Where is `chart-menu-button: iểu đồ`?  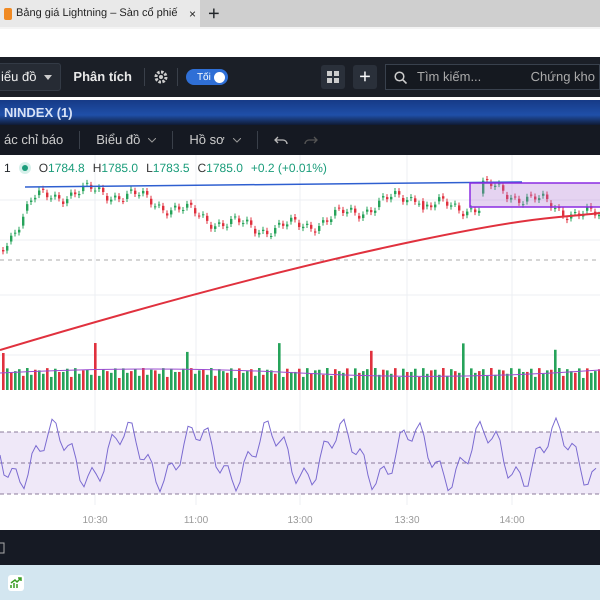
chart-menu-button: iểu đồ is located at coordinates (31, 77).